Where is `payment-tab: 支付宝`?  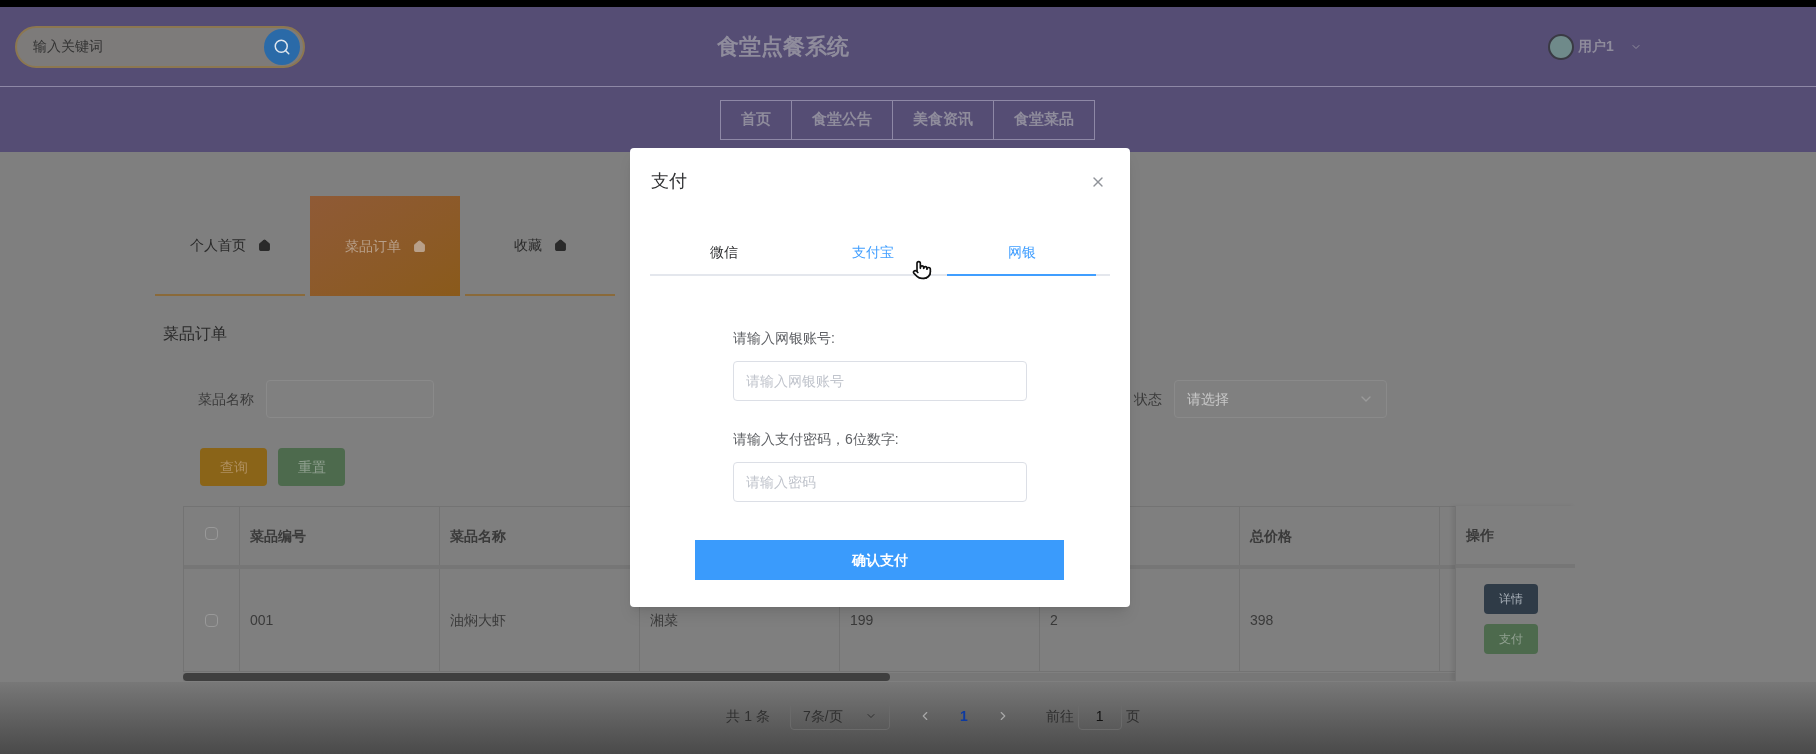 payment-tab: 支付宝 is located at coordinates (873, 259).